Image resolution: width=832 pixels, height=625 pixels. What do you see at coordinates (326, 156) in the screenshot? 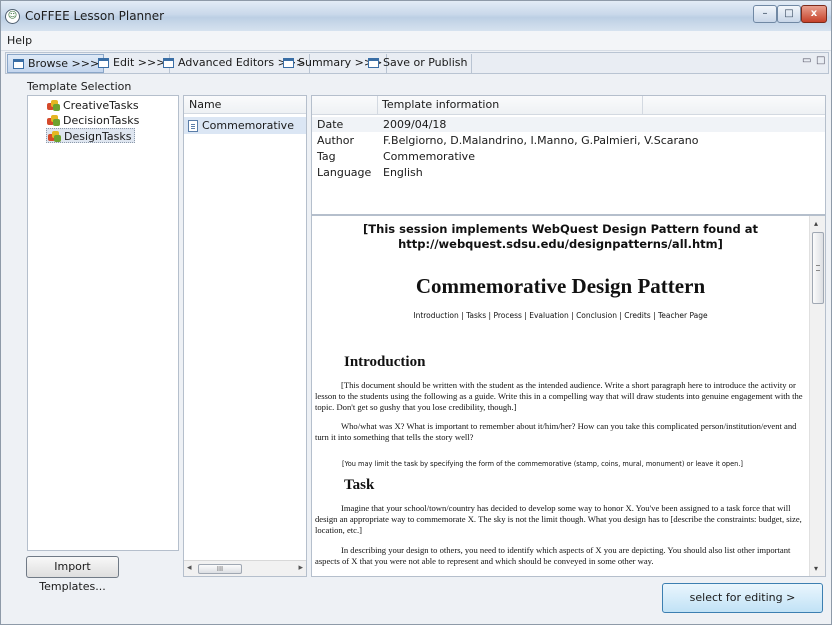
I see `info-key-tag: Tag` at bounding box center [326, 156].